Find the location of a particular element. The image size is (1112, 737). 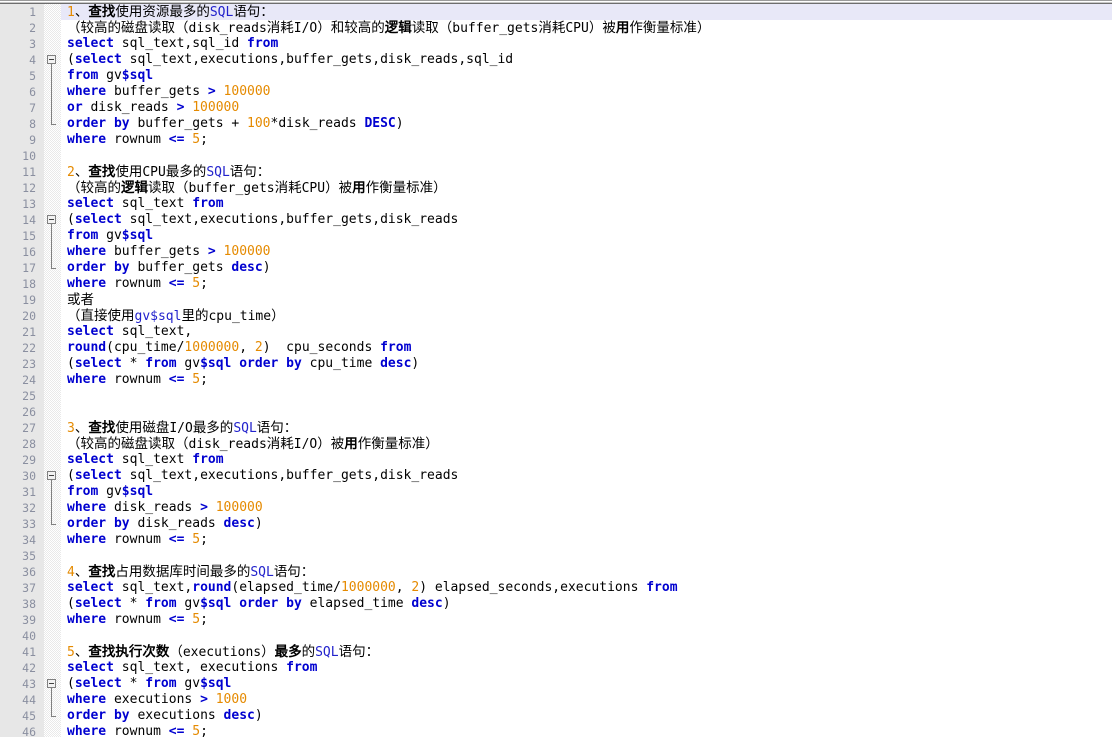

code-line: （直接使用gv$sql里的cpu_time） is located at coordinates (586, 316).